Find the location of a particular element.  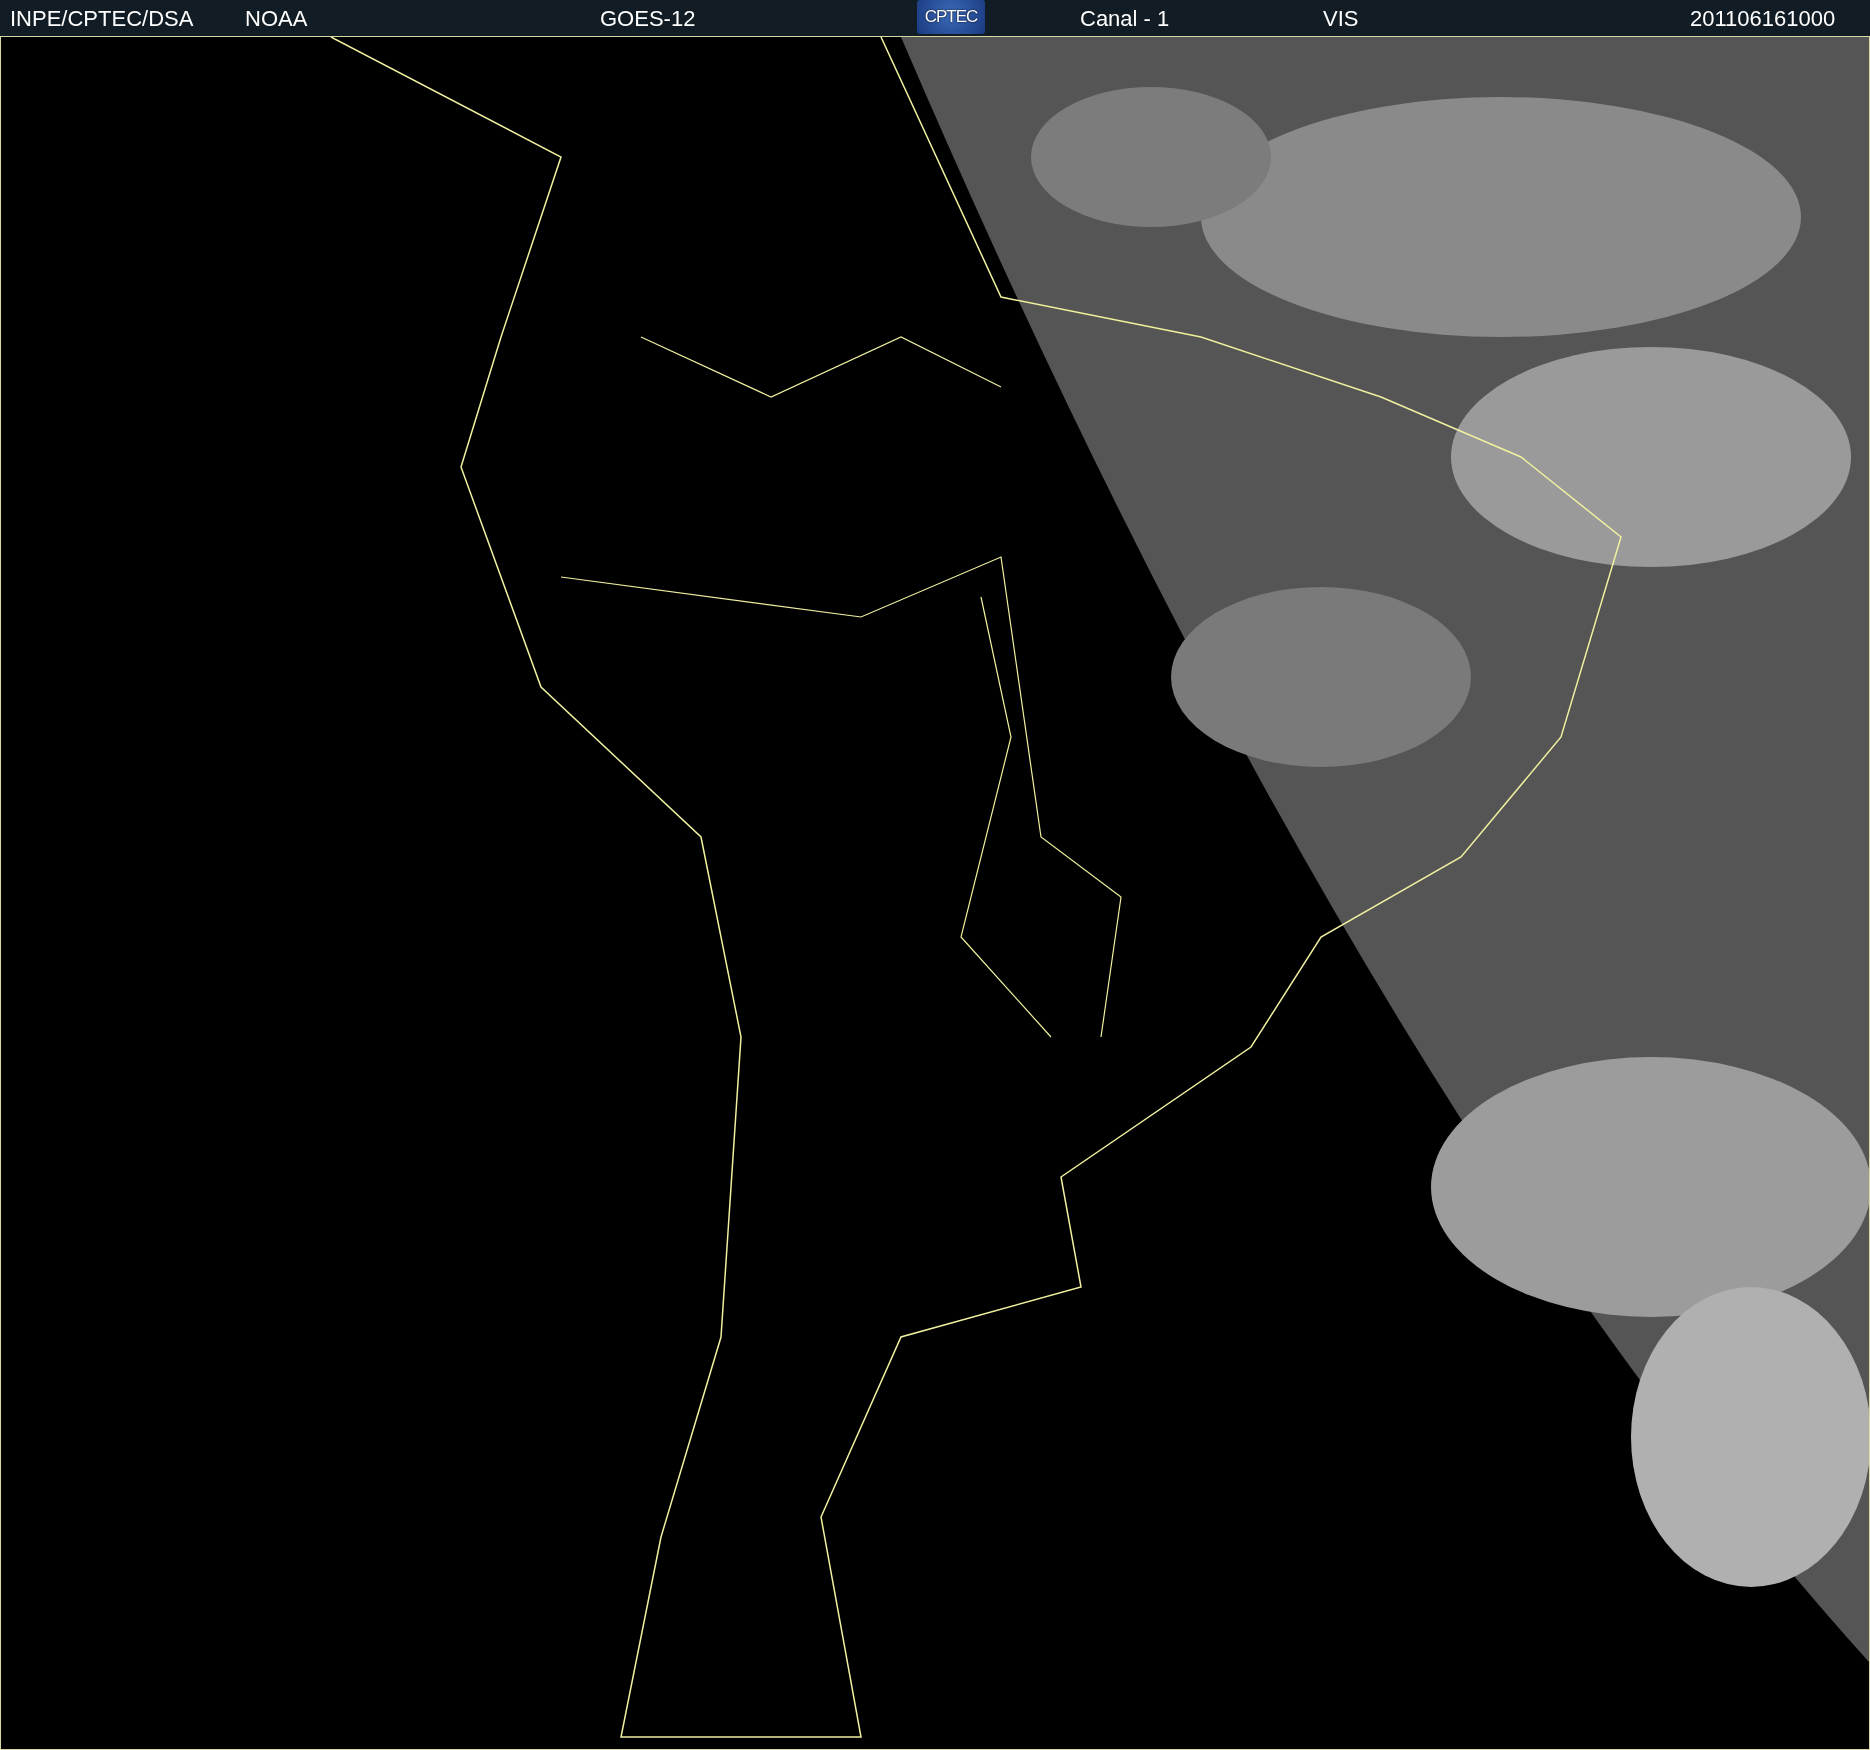

header-label: VIS is located at coordinates (1341, 19).